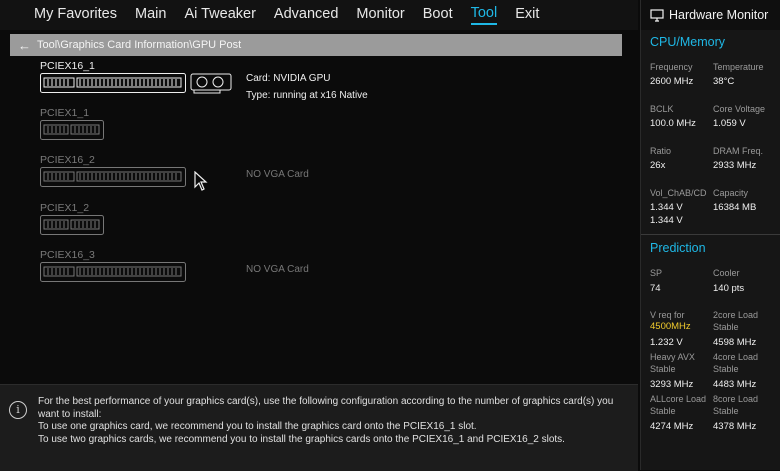 This screenshot has width=780, height=471. Describe the element at coordinates (211, 83) in the screenshot. I see `gpu-card-icon` at that location.